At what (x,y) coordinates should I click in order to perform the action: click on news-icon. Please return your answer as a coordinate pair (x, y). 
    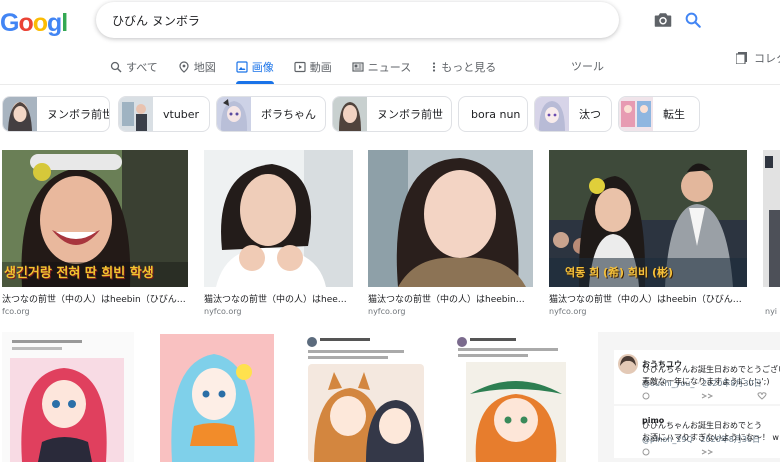
    Looking at the image, I should click on (358, 67).